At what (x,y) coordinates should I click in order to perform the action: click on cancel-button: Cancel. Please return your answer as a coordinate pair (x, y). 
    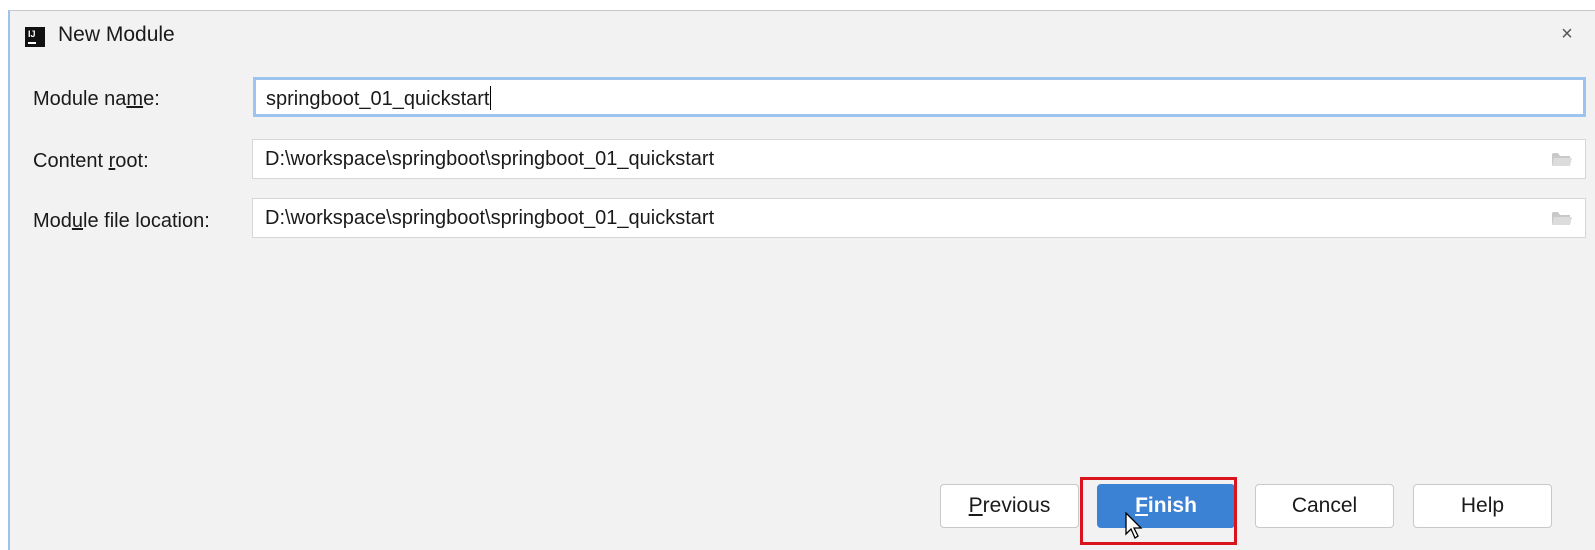
    Looking at the image, I should click on (1324, 506).